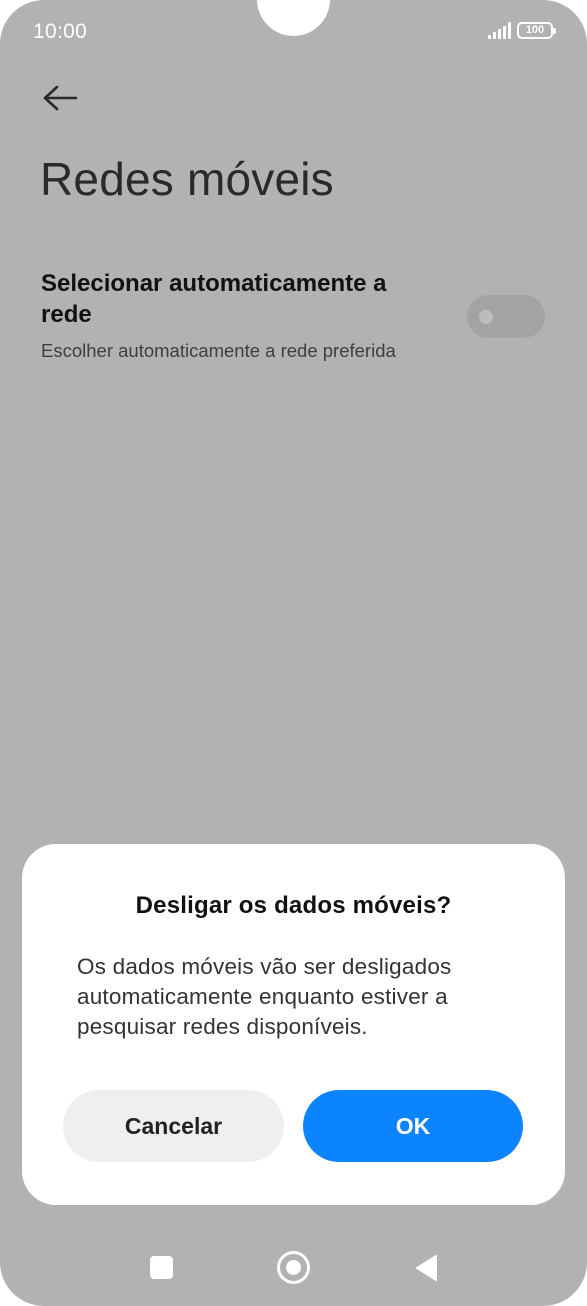 This screenshot has width=587, height=1306. Describe the element at coordinates (60, 98) in the screenshot. I see `back-arrow-icon` at that location.